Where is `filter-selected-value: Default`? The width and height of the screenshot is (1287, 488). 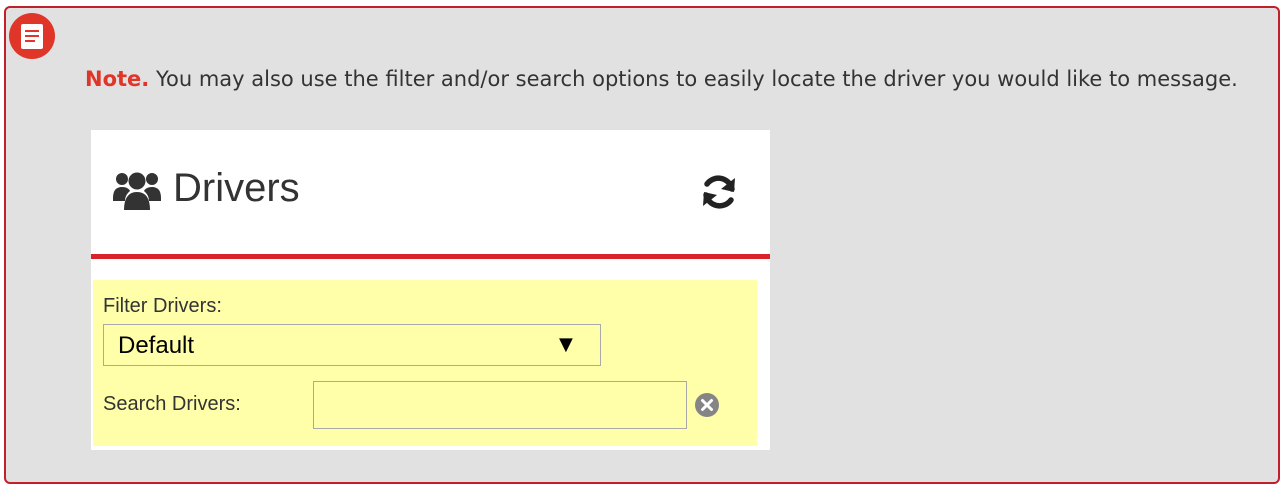
filter-selected-value: Default is located at coordinates (156, 345).